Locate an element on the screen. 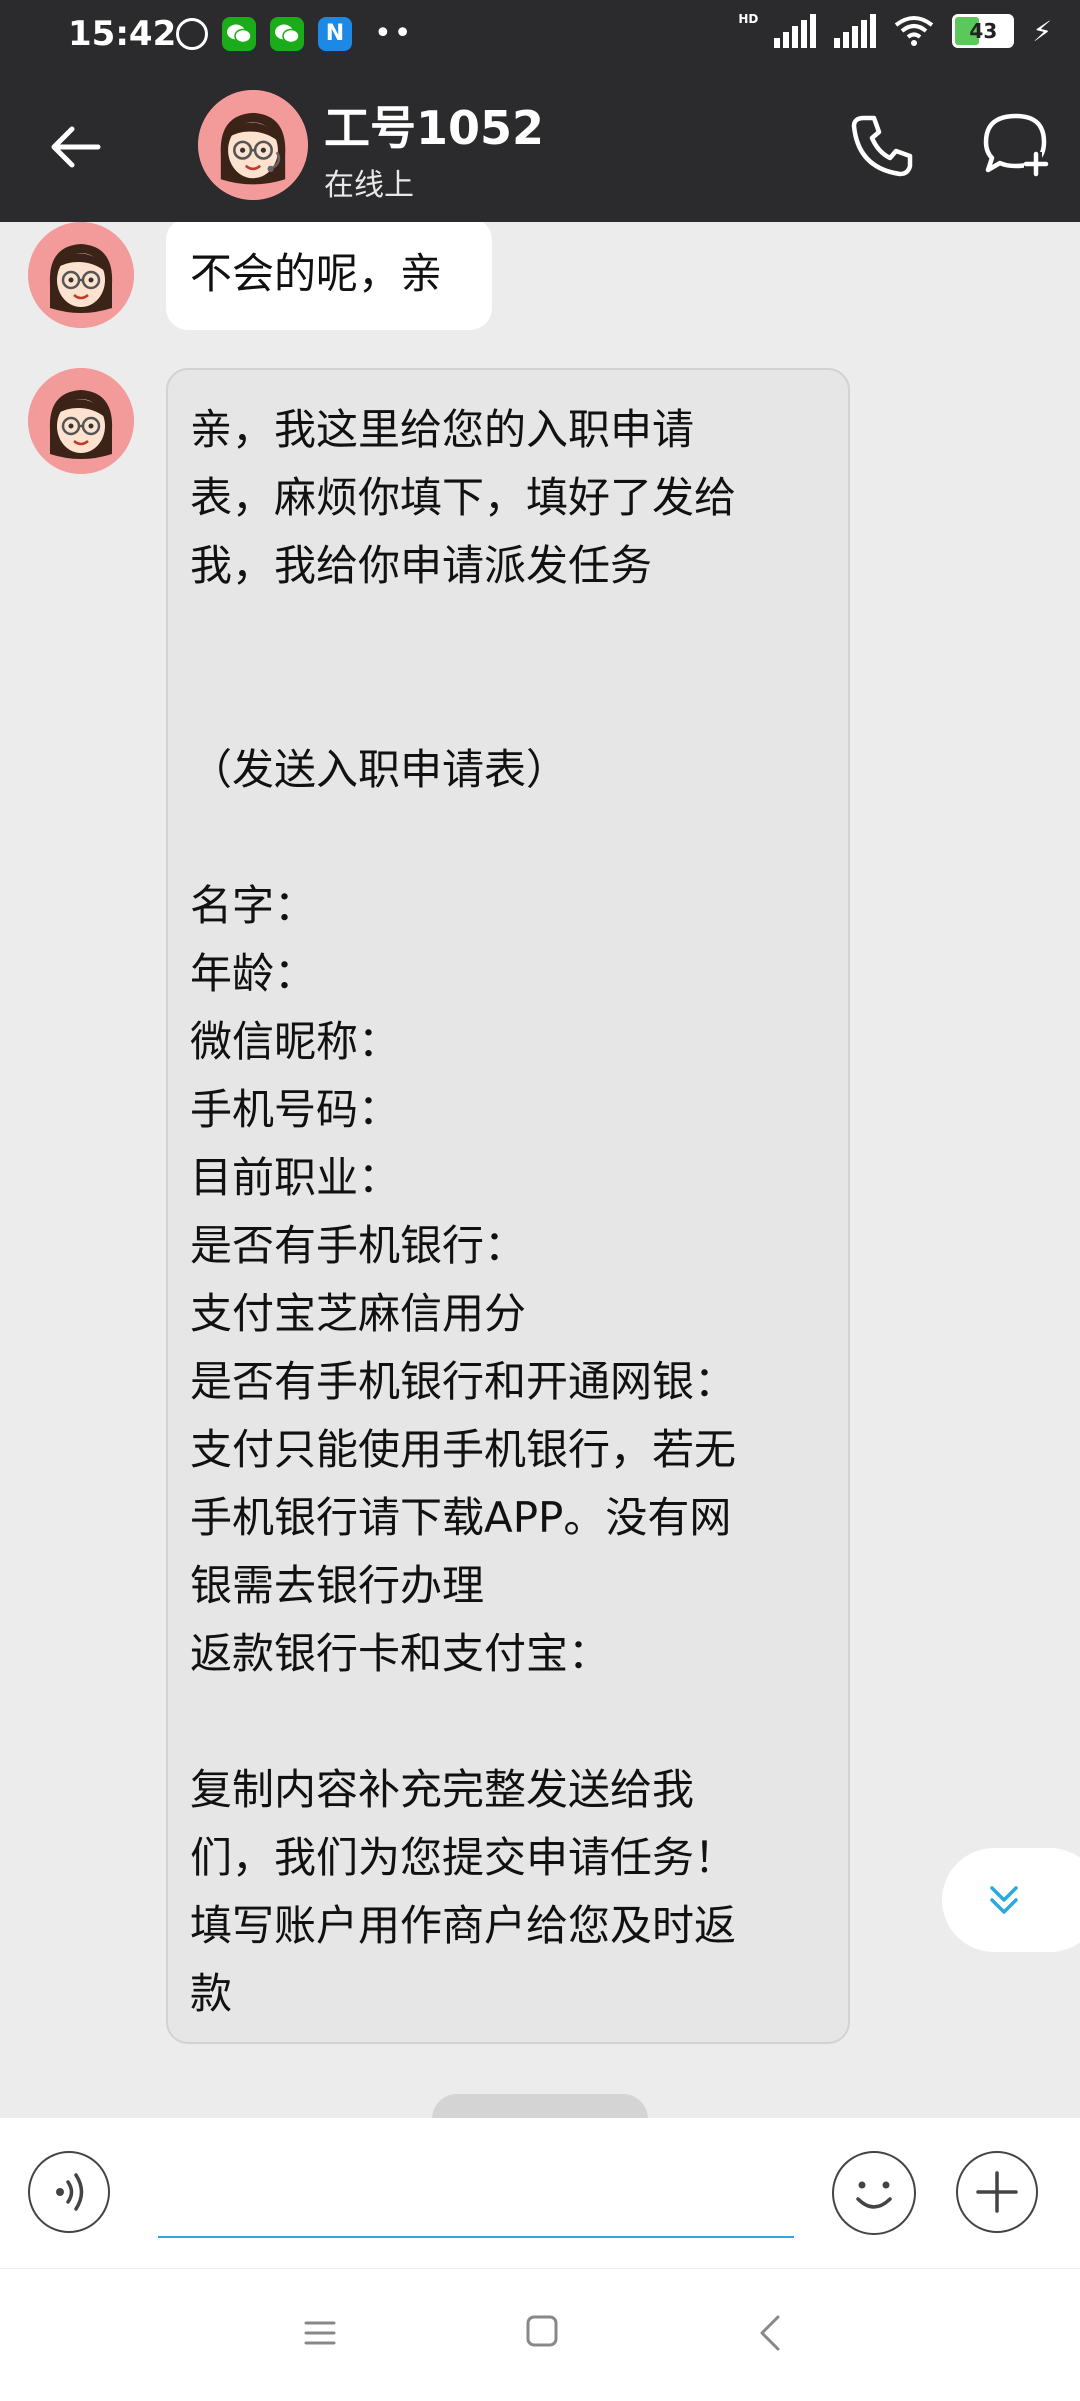  input-bar is located at coordinates (540, 2193).